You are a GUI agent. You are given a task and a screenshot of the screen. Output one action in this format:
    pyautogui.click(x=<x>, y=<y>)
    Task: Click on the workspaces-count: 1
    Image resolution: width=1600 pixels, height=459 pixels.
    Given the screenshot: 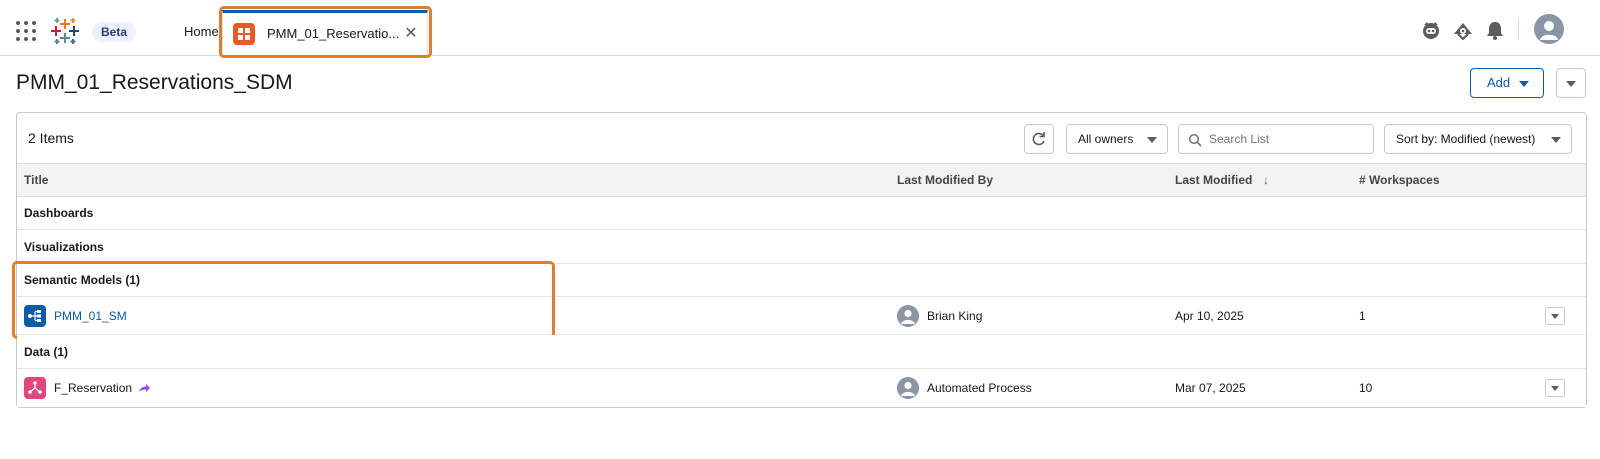 What is the action you would take?
    pyautogui.click(x=1362, y=316)
    